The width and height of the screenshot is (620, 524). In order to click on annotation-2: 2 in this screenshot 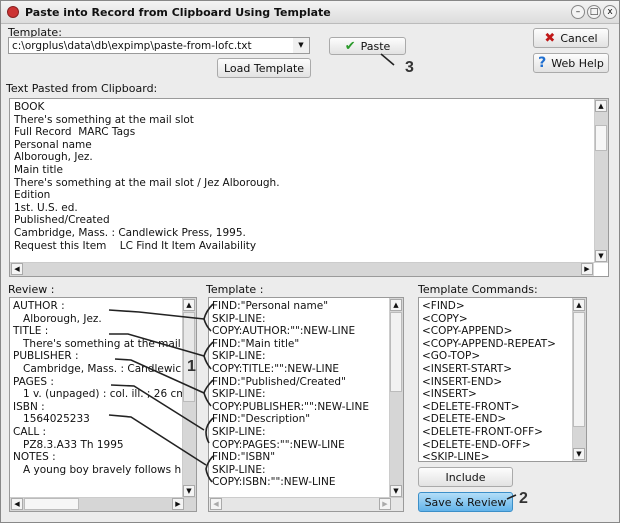, I will do `click(523, 498)`.